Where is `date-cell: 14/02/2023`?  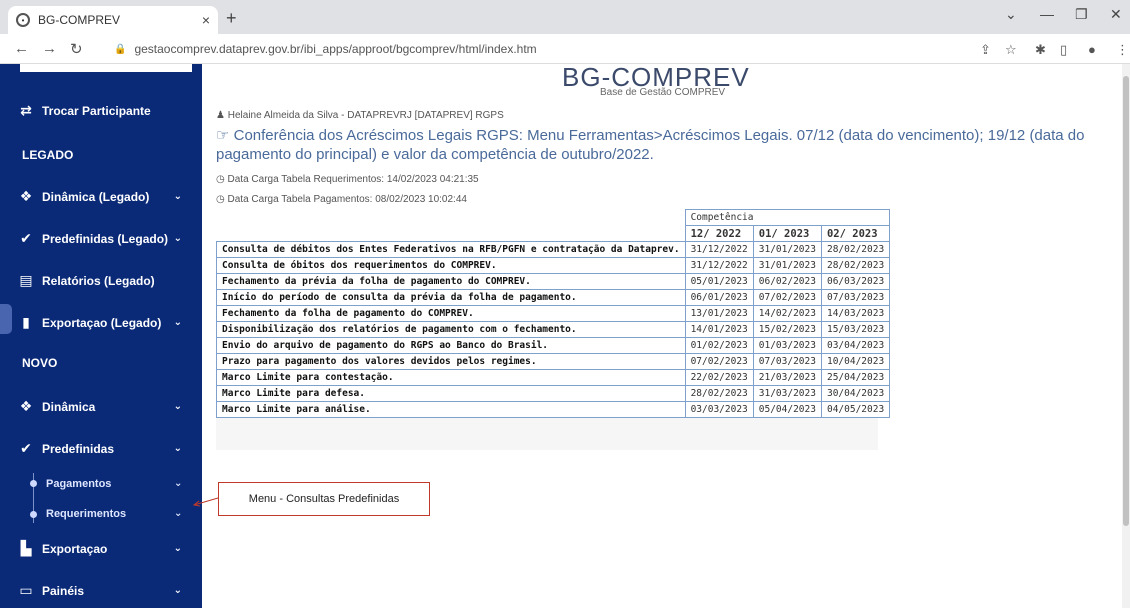
date-cell: 14/02/2023 is located at coordinates (787, 313).